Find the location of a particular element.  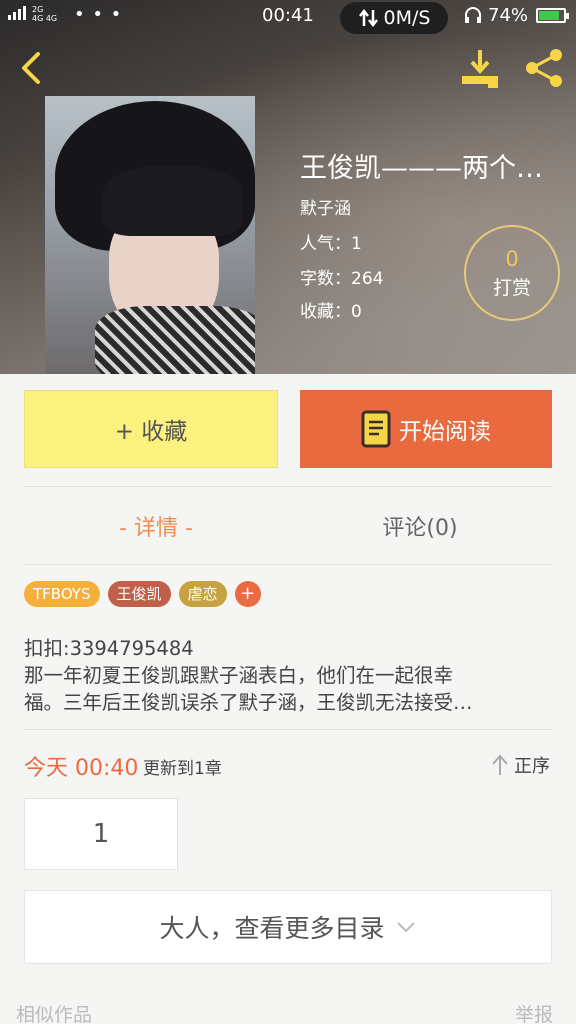

book-icon is located at coordinates (376, 429).